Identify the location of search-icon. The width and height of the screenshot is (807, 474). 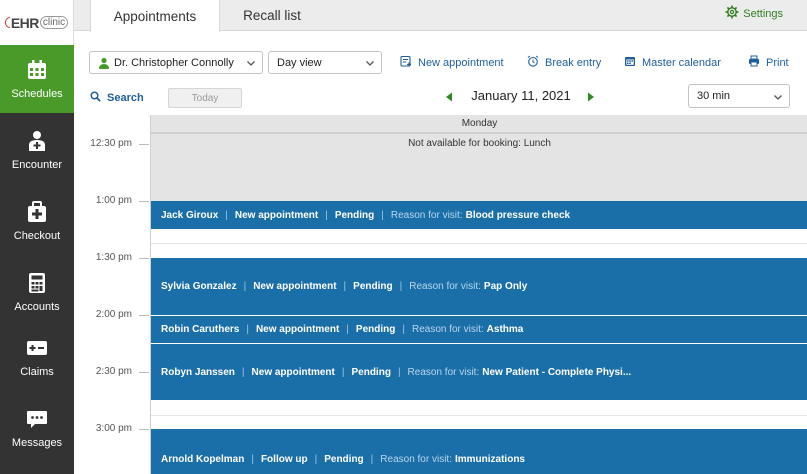
(98, 98).